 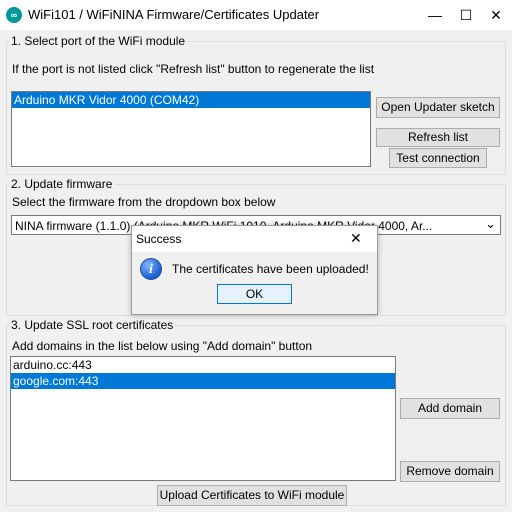 What do you see at coordinates (62, 184) in the screenshot?
I see `firmware-section-title: 2. Update firmware` at bounding box center [62, 184].